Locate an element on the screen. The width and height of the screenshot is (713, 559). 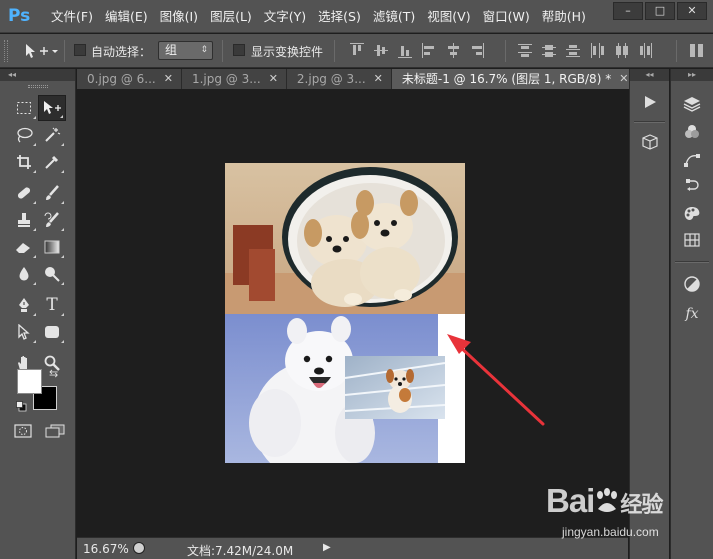
menu-help: 帮助(H) is located at coordinates (564, 16).